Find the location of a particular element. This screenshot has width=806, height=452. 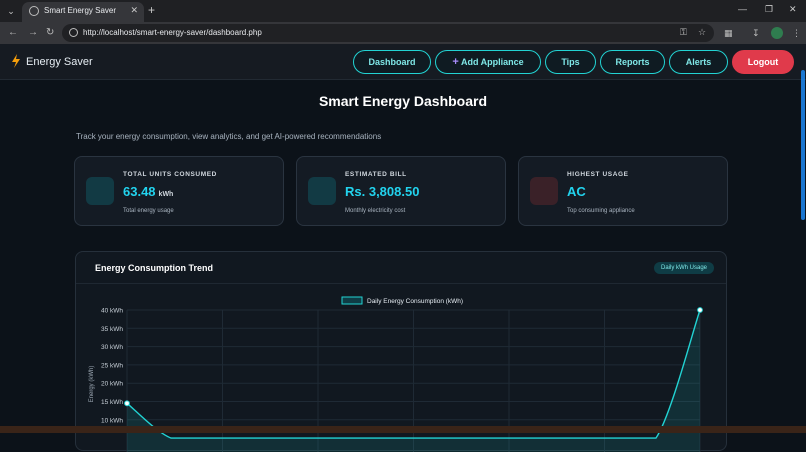

plus-icon: + is located at coordinates (455, 62).